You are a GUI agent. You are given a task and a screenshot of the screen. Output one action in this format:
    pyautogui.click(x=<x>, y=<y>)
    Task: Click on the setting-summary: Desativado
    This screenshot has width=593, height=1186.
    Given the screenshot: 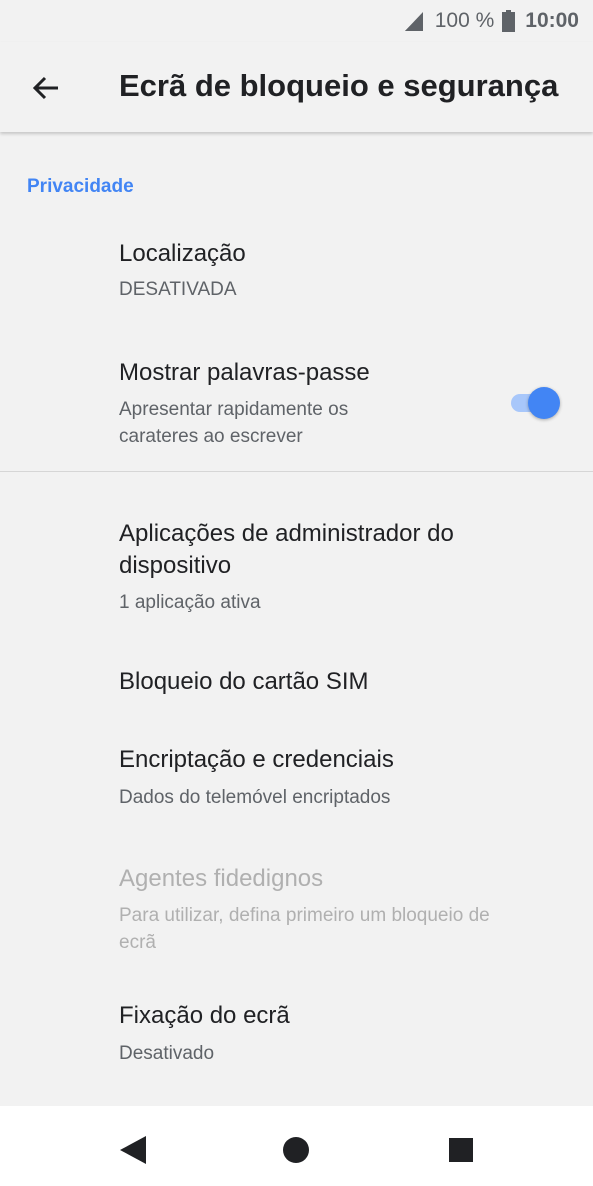 What is the action you would take?
    pyautogui.click(x=167, y=1053)
    